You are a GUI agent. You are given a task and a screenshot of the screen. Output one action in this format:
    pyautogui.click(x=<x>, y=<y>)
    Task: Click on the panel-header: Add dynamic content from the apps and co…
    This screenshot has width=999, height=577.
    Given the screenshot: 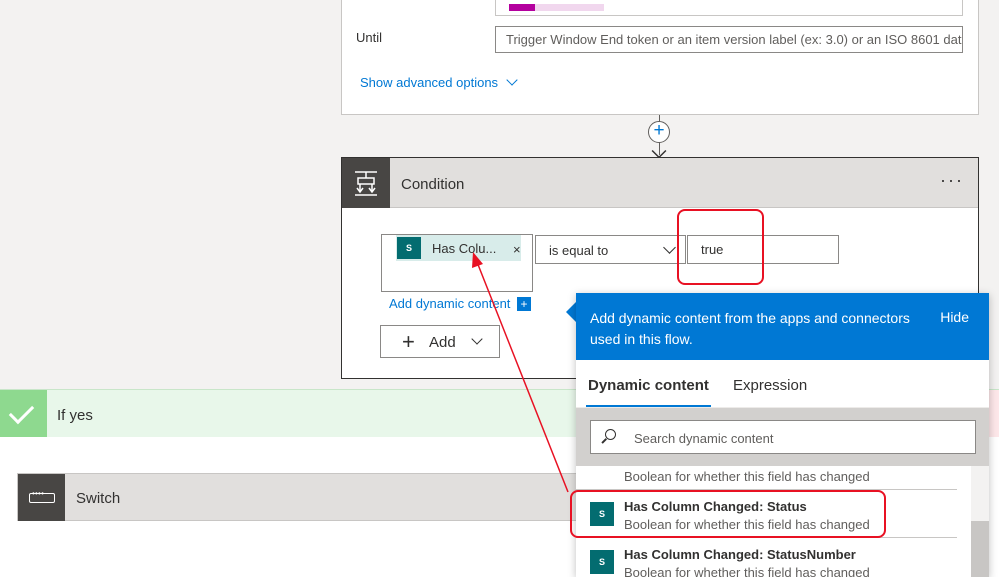 What is the action you would take?
    pyautogui.click(x=782, y=326)
    